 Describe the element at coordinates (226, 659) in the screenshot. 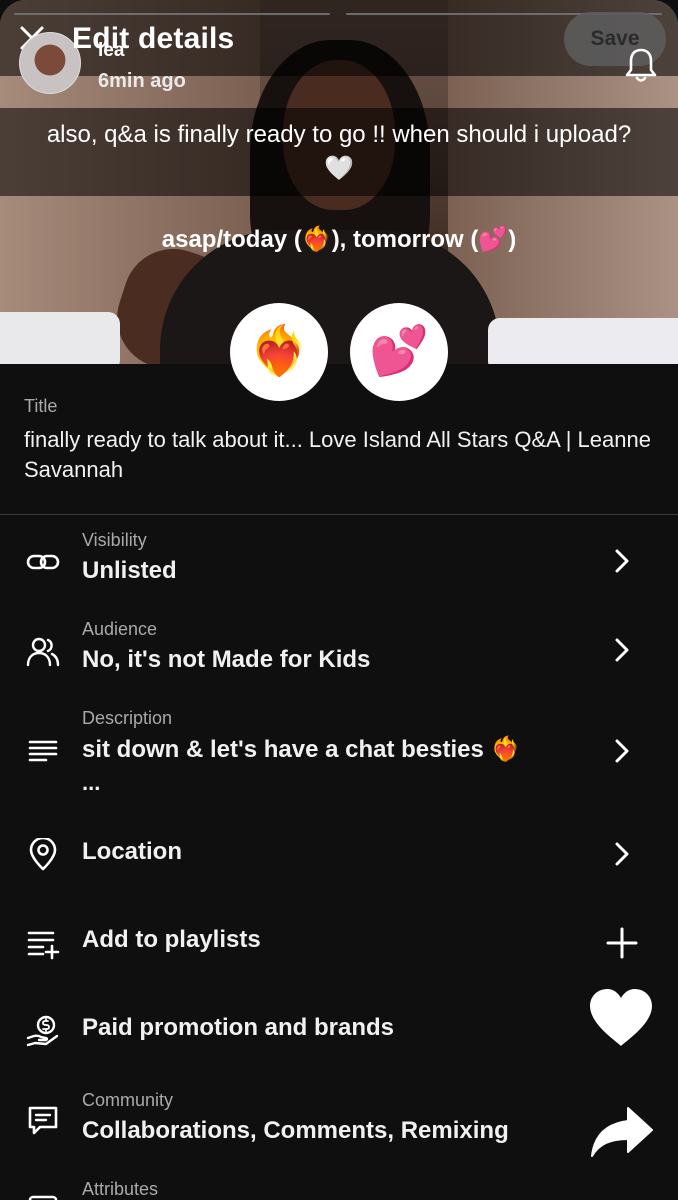

I see `audience-value: No, it's not Made for Kids` at that location.